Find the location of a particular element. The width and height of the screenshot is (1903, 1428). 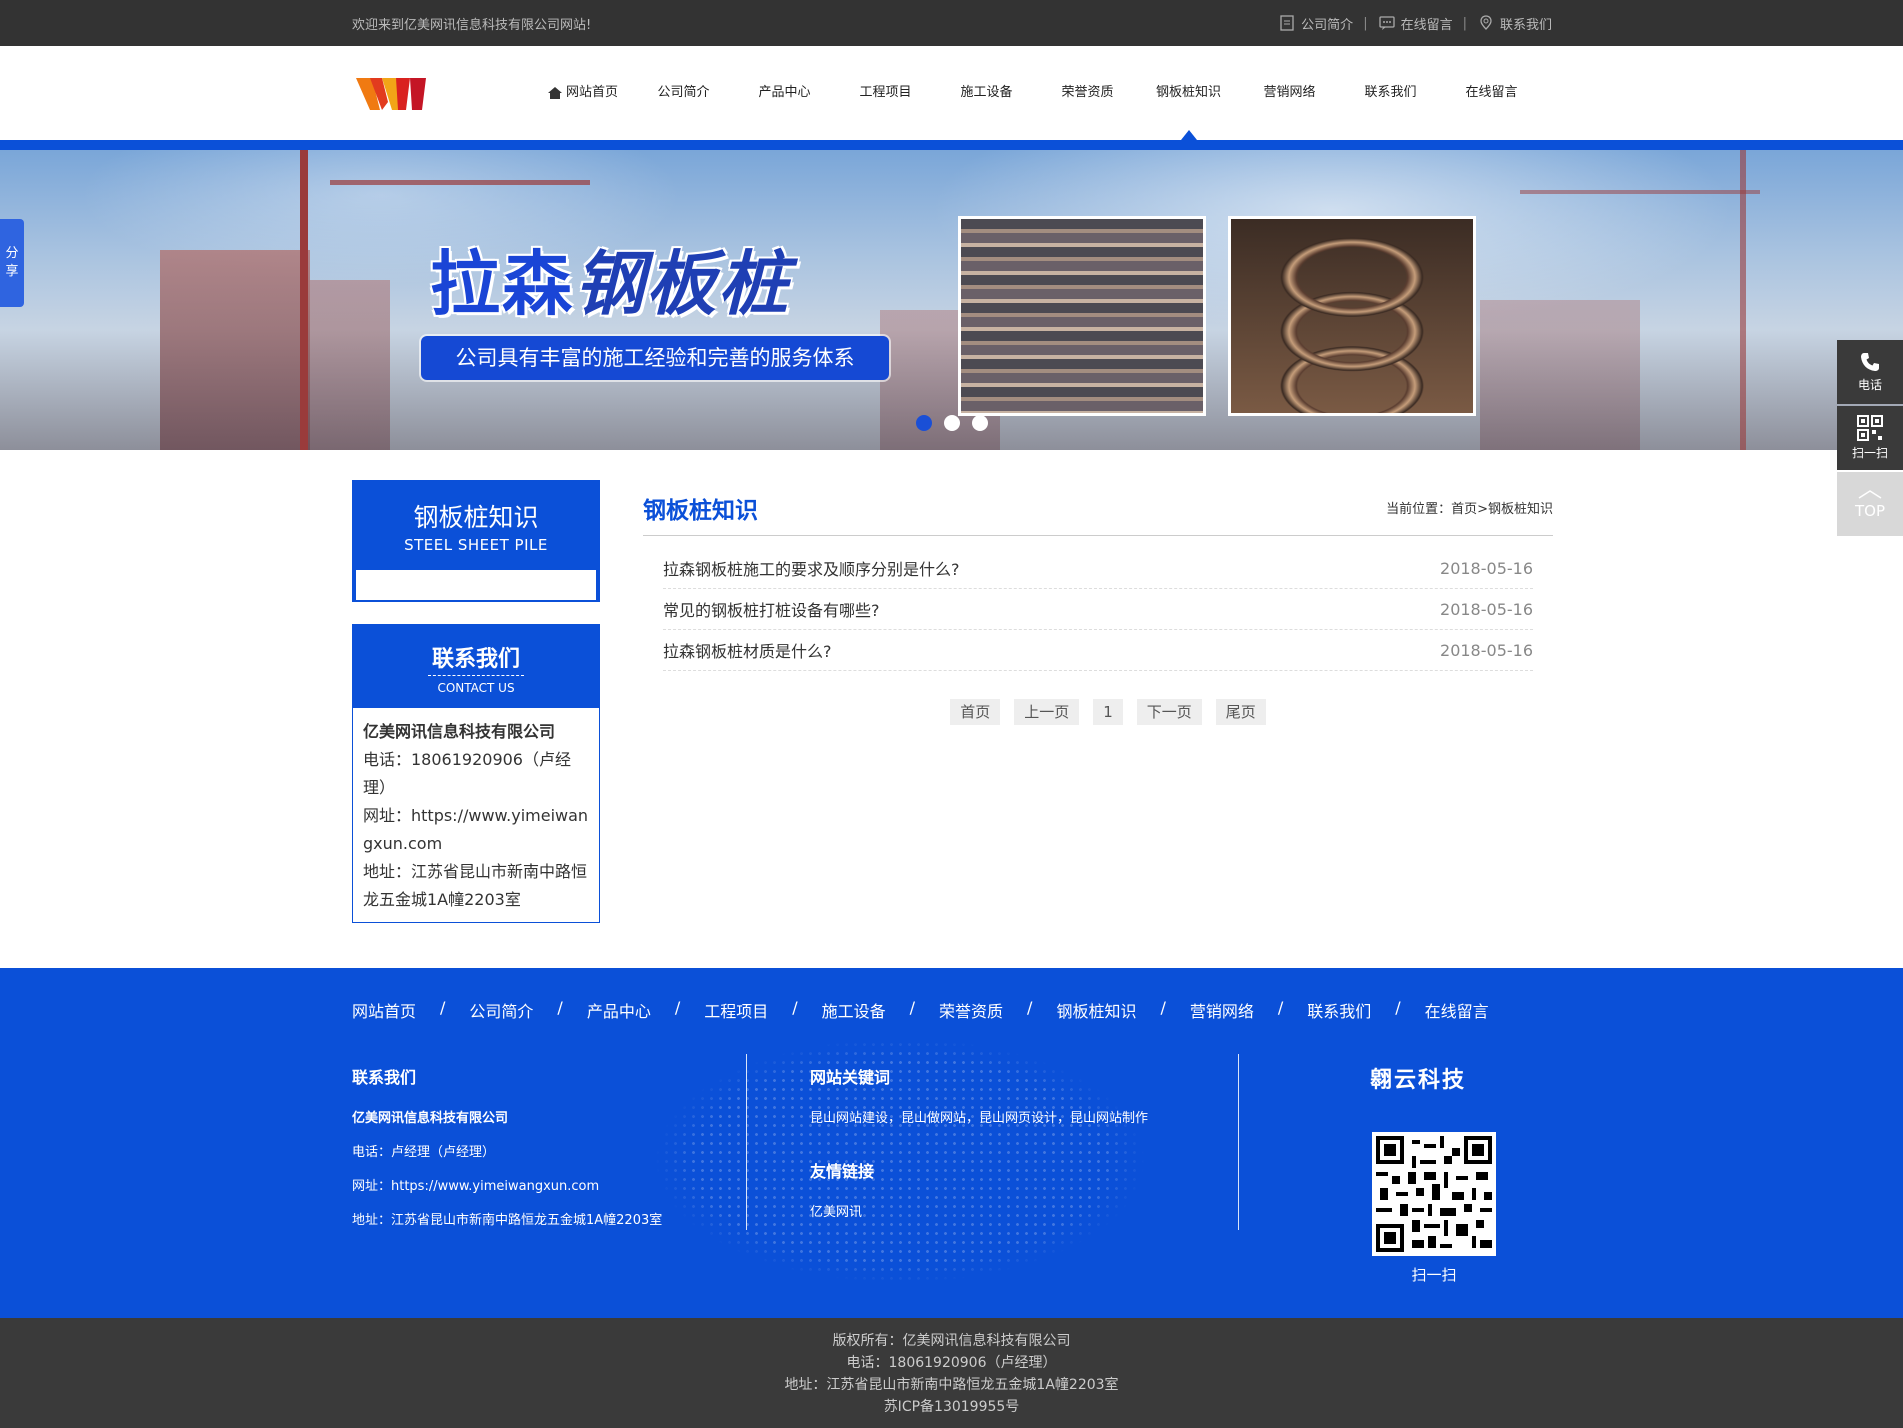

footer-keywords-title: 网站关键词 is located at coordinates (850, 1077).